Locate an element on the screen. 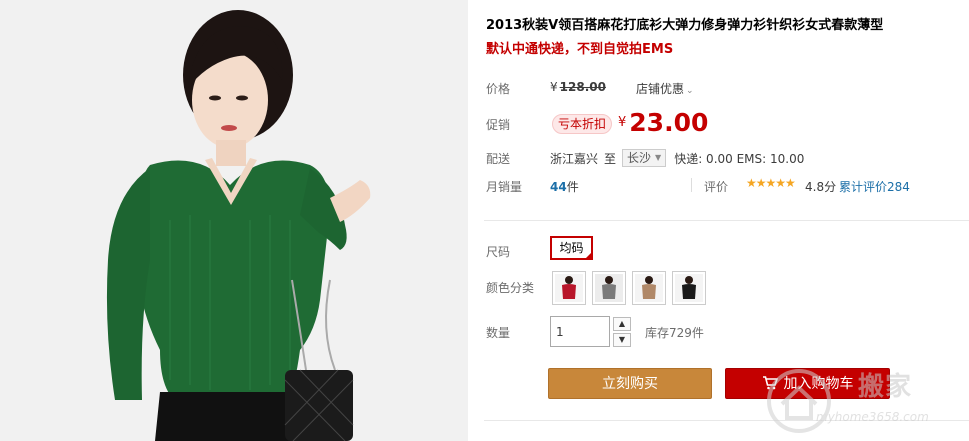 This screenshot has width=969, height=441. destination-select: 长沙 ▼ is located at coordinates (644, 158).